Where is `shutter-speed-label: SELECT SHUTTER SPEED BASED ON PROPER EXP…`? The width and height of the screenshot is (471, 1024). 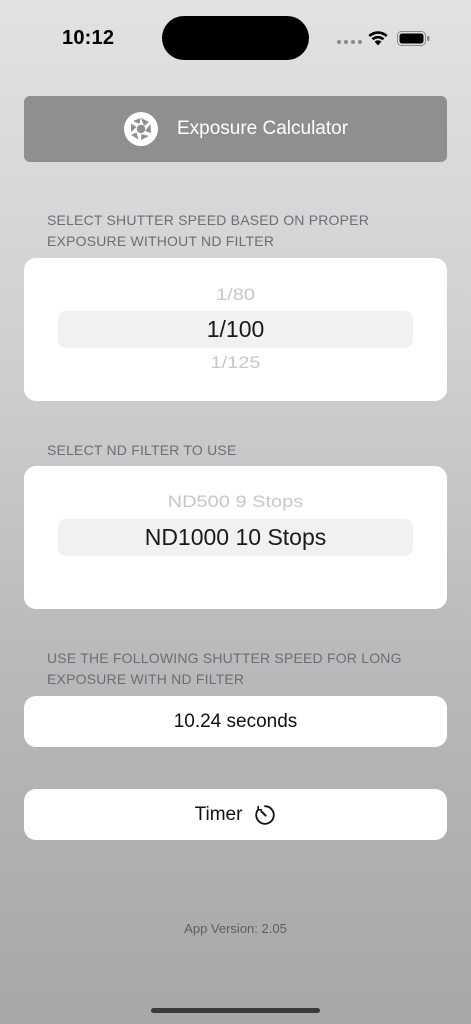 shutter-speed-label: SELECT SHUTTER SPEED BASED ON PROPER EXP… is located at coordinates (208, 230).